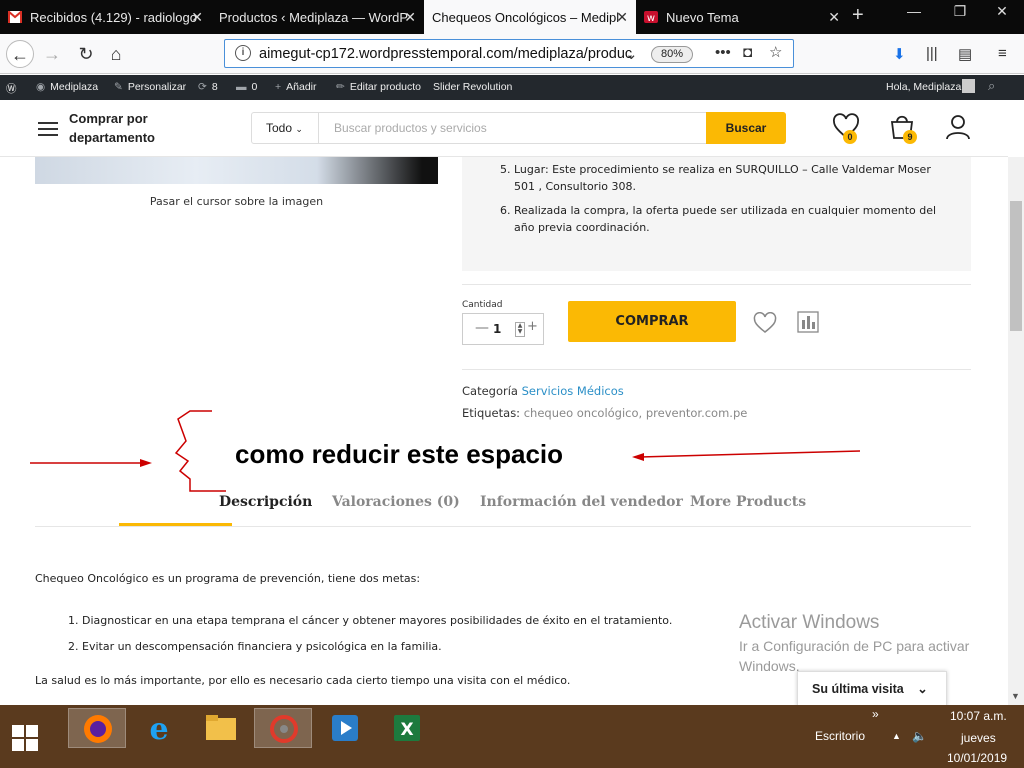 The height and width of the screenshot is (768, 1024). I want to click on excel-taskbar-item: X, so click(407, 728).